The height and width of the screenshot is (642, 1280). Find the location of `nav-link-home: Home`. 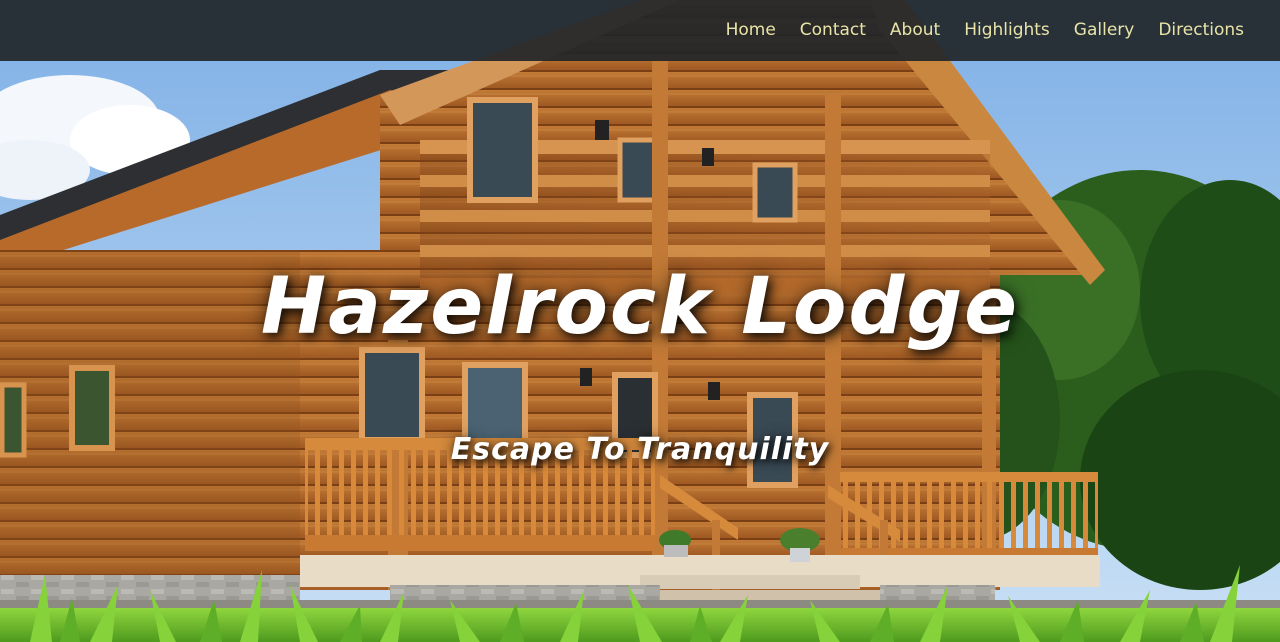

nav-link-home: Home is located at coordinates (751, 30).